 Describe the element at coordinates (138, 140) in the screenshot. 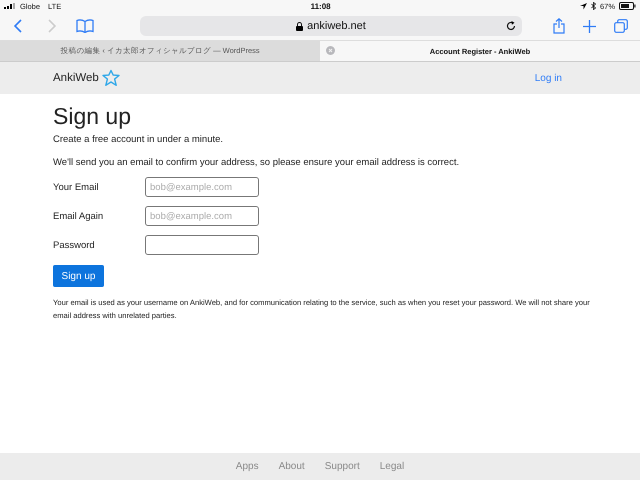

I see `intro-text: Create a free account in under a minute.` at that location.